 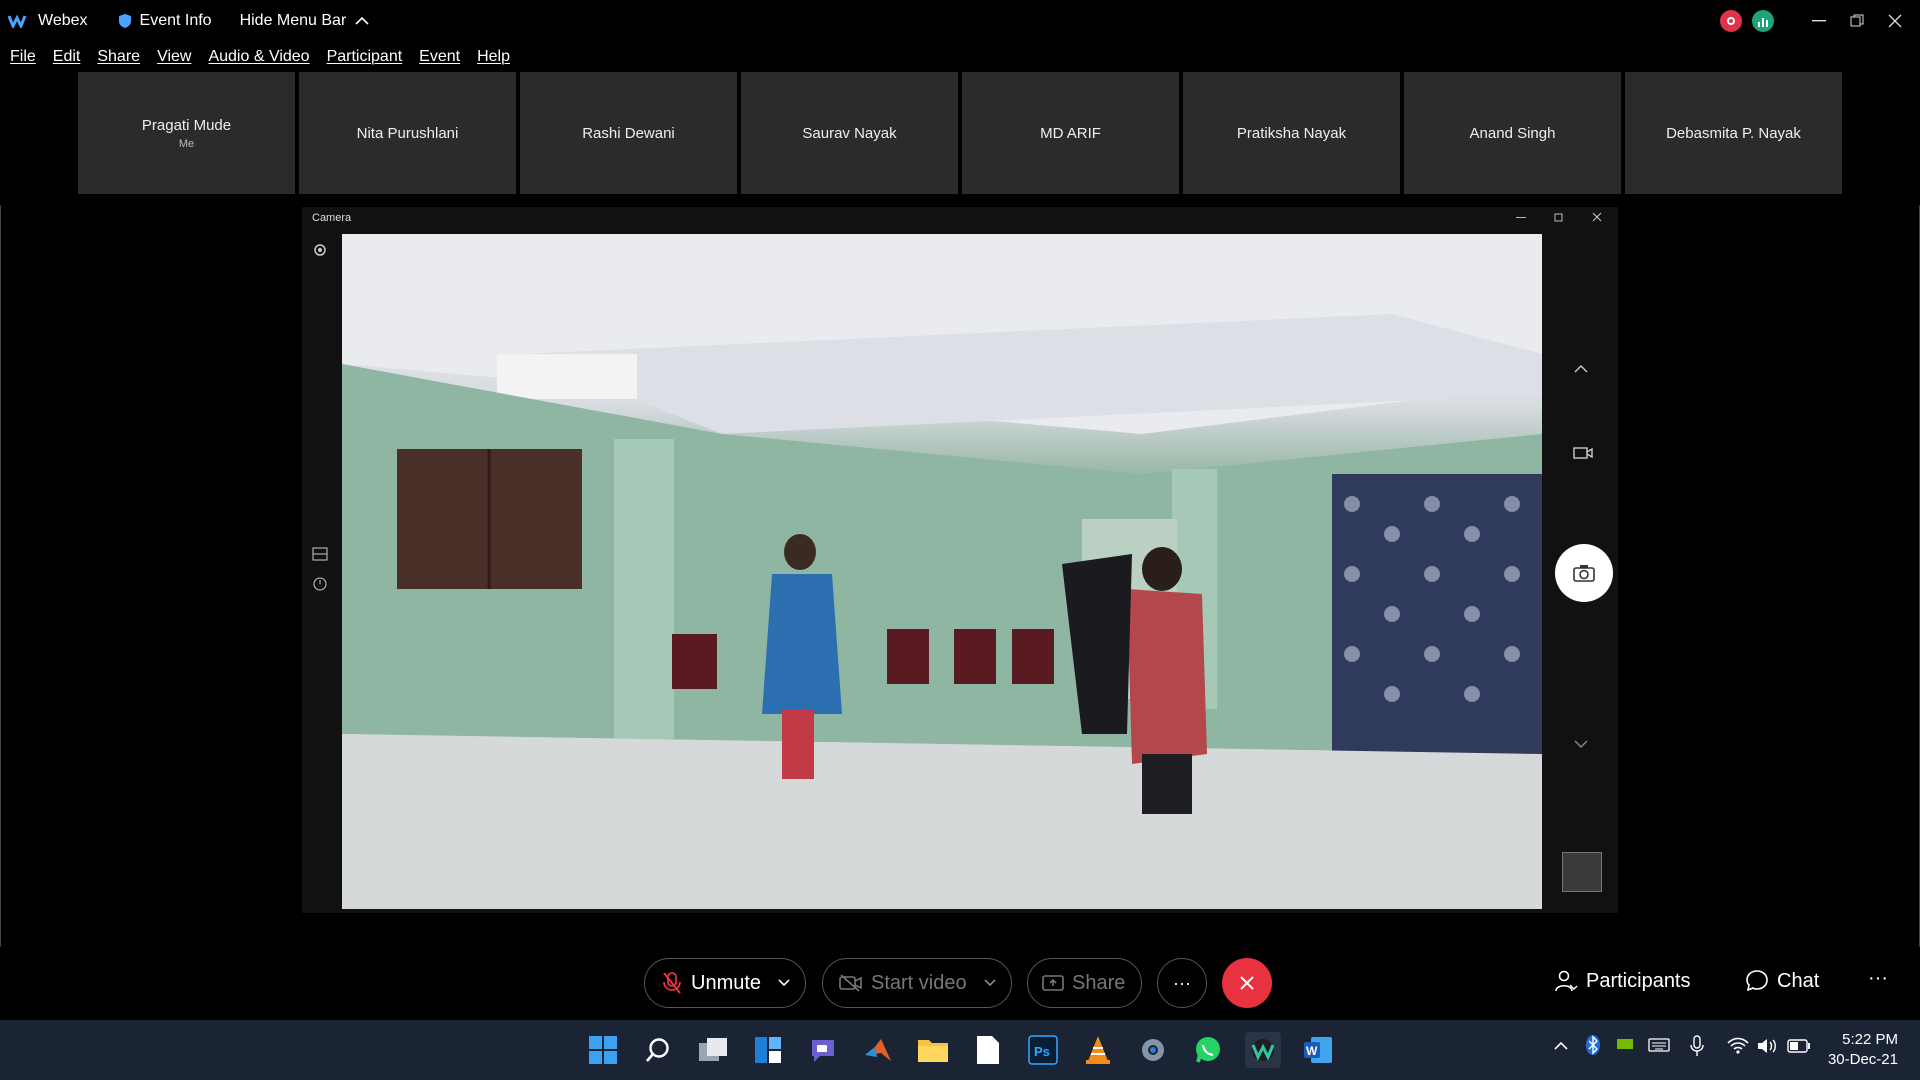 What do you see at coordinates (823, 1050) in the screenshot?
I see `teams-chat` at bounding box center [823, 1050].